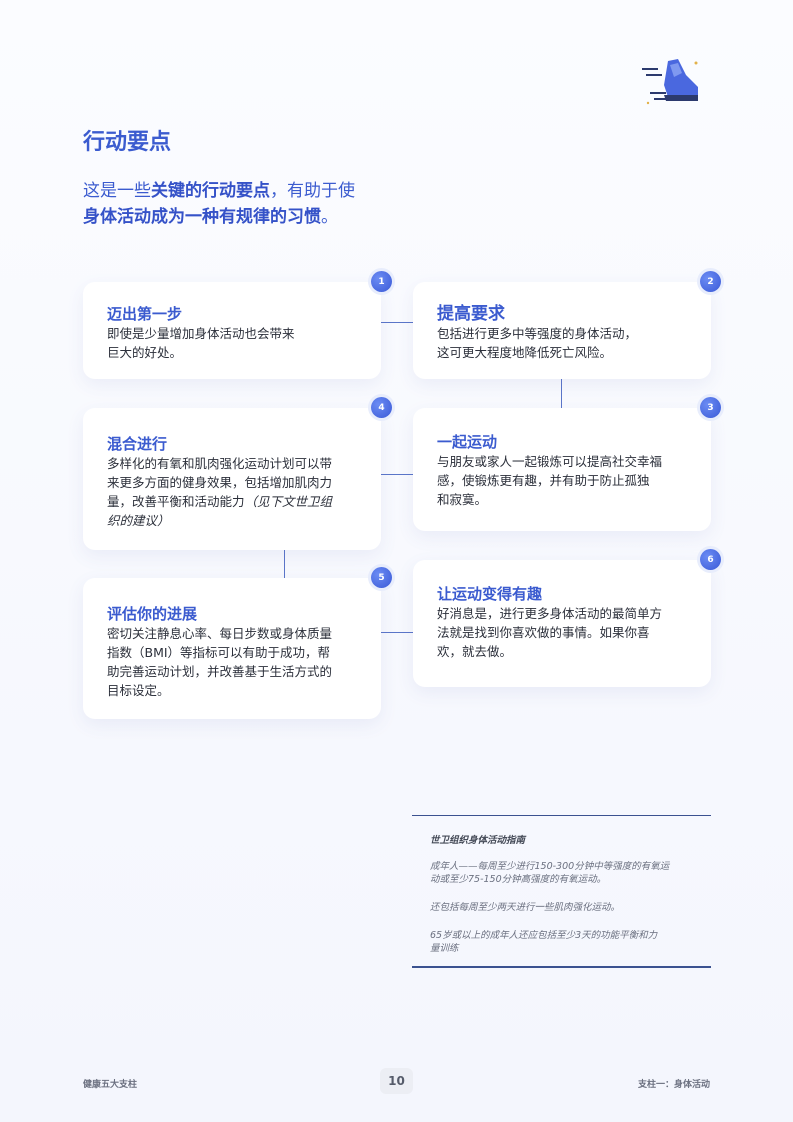 The image size is (793, 1122). What do you see at coordinates (381, 281) in the screenshot?
I see `step-badge-1: 1` at bounding box center [381, 281].